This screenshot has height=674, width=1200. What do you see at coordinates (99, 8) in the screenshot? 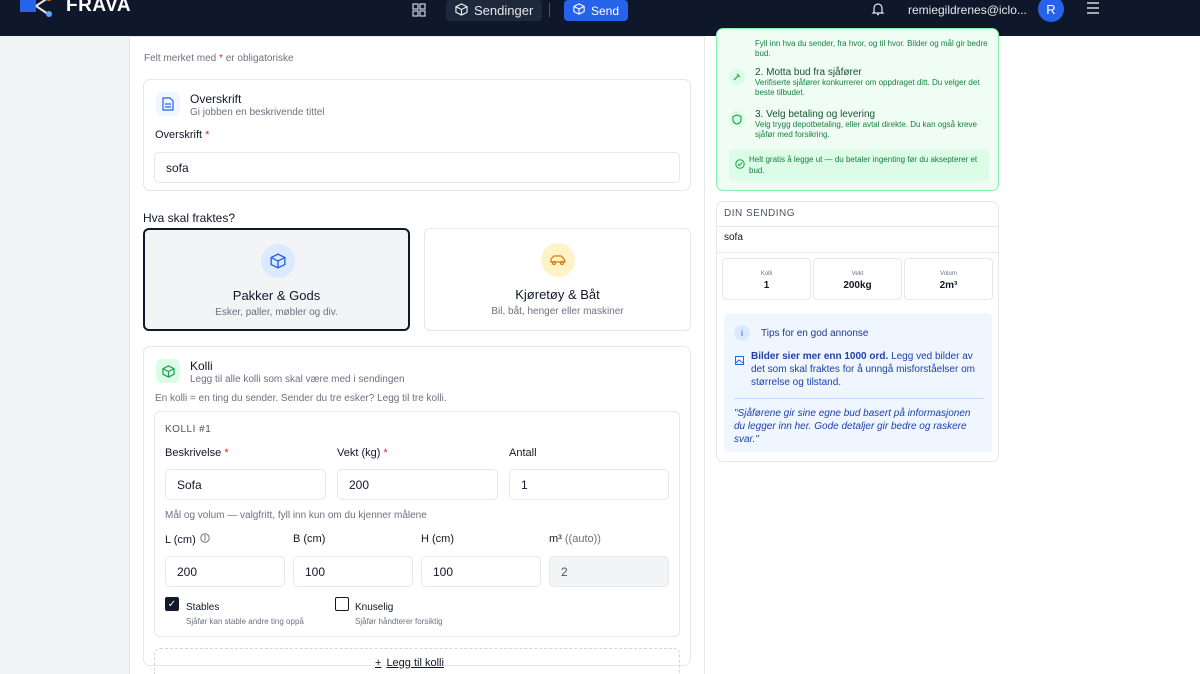
I see `brand-name: FRAVA` at bounding box center [99, 8].